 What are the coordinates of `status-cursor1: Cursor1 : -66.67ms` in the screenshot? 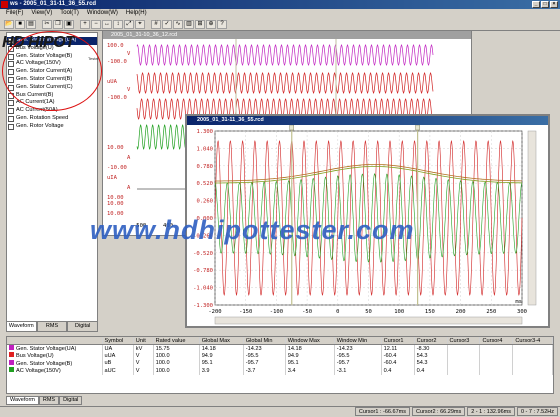 It's located at (382, 411).